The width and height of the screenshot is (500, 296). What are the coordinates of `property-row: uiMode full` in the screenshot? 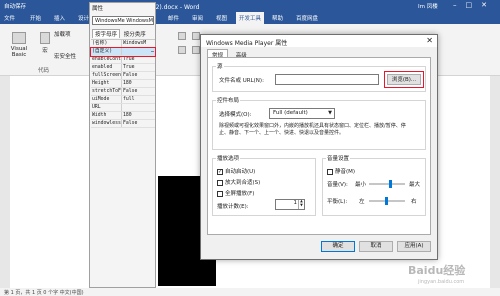 It's located at (123, 100).